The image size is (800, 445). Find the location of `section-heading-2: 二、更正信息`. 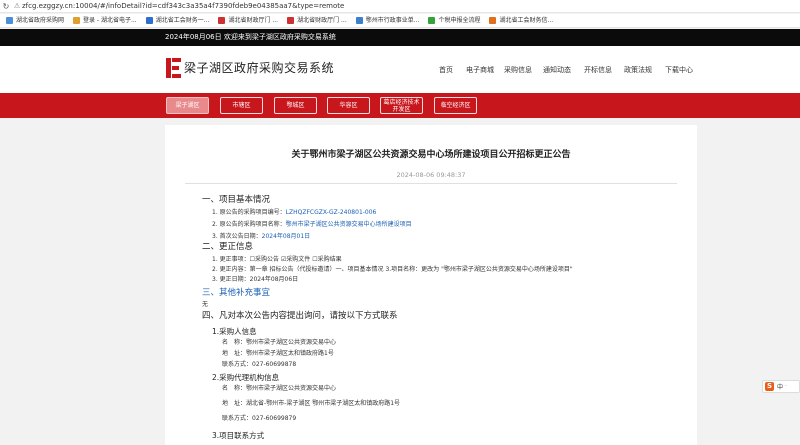

section-heading-2: 二、更正信息 is located at coordinates (228, 247).